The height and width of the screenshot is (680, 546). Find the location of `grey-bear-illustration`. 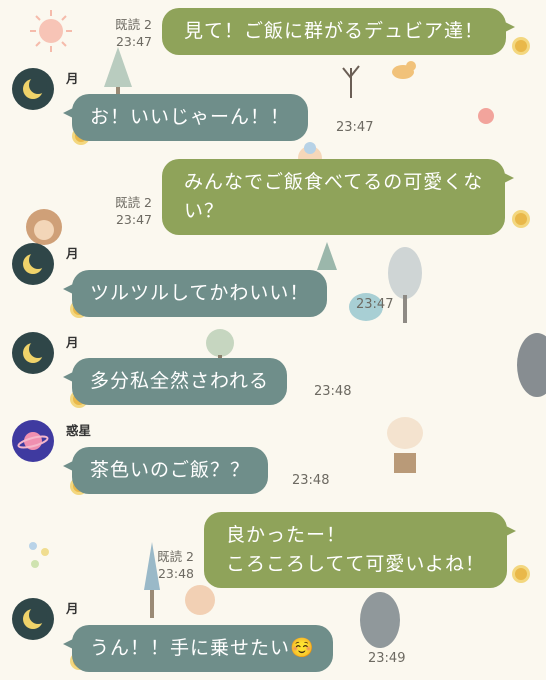

grey-bear-illustration is located at coordinates (380, 620).